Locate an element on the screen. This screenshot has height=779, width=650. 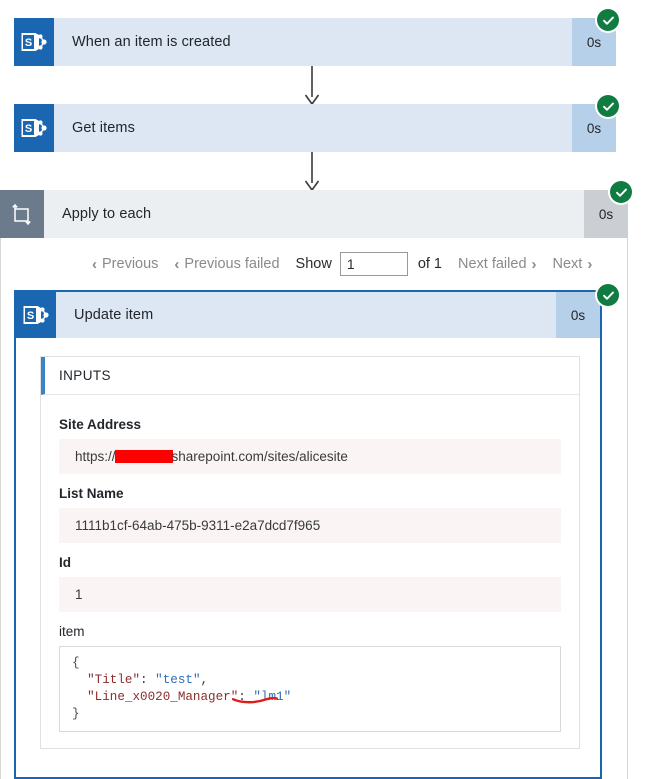
flow-card-when-an-item-is-created: S When an item is created 0s is located at coordinates (315, 42).